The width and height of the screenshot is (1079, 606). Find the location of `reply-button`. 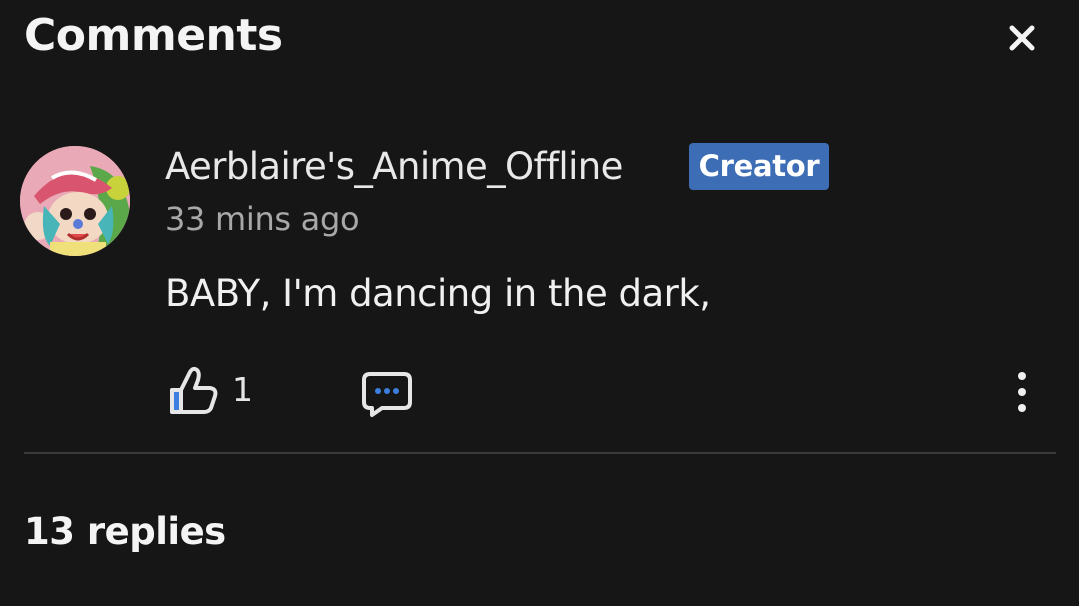

reply-button is located at coordinates (387, 394).